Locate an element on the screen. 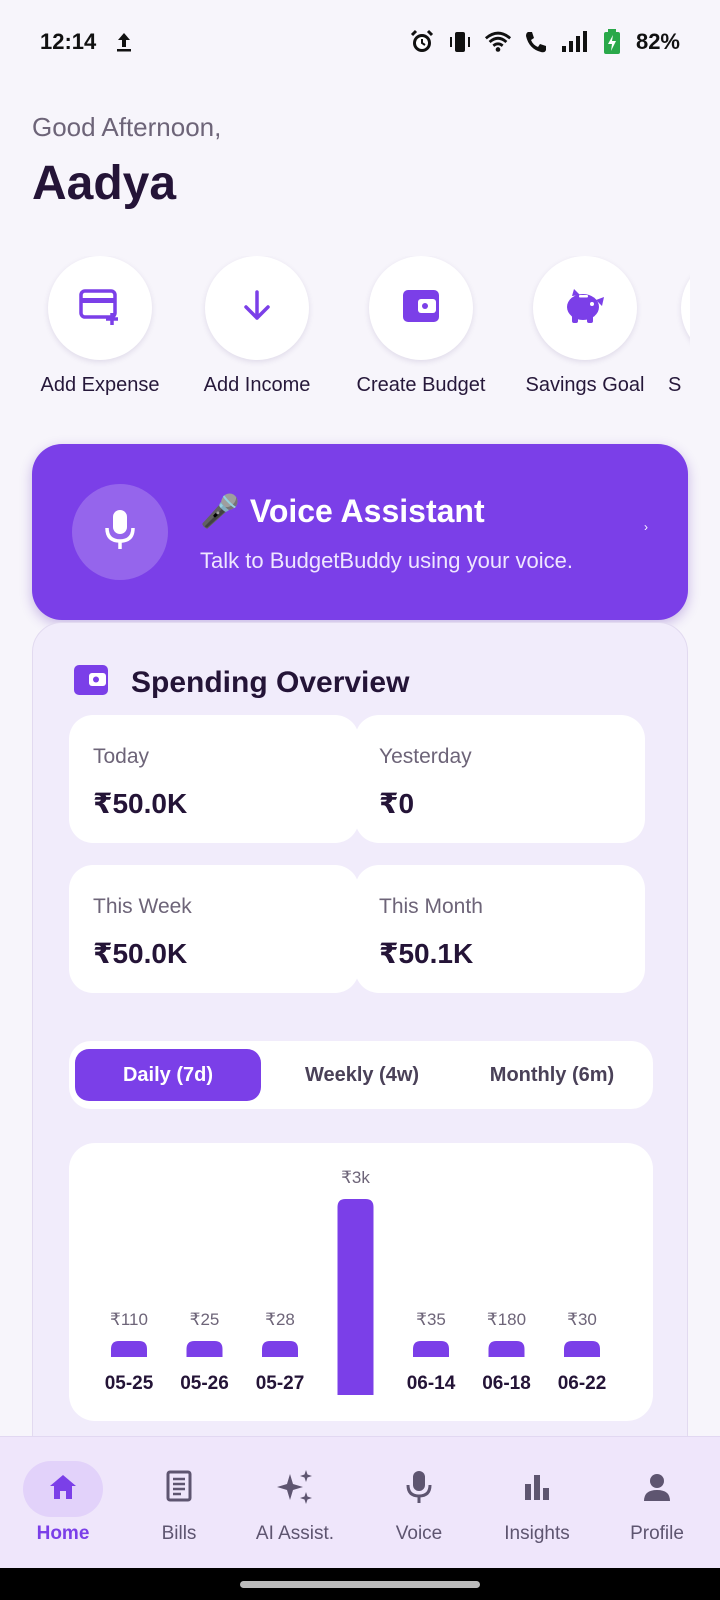 This screenshot has width=720, height=1600. chart-data-label: ₹110 is located at coordinates (129, 1319).